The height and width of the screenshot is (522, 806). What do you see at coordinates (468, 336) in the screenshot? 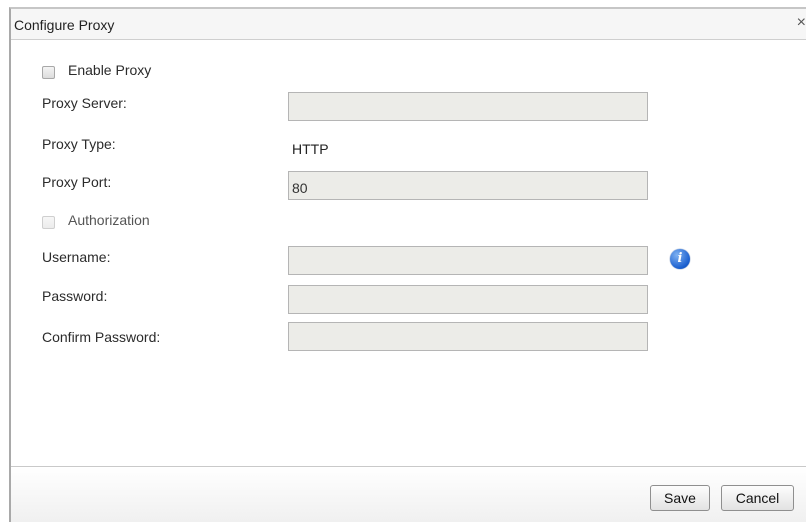
I see `confirm-password-input` at bounding box center [468, 336].